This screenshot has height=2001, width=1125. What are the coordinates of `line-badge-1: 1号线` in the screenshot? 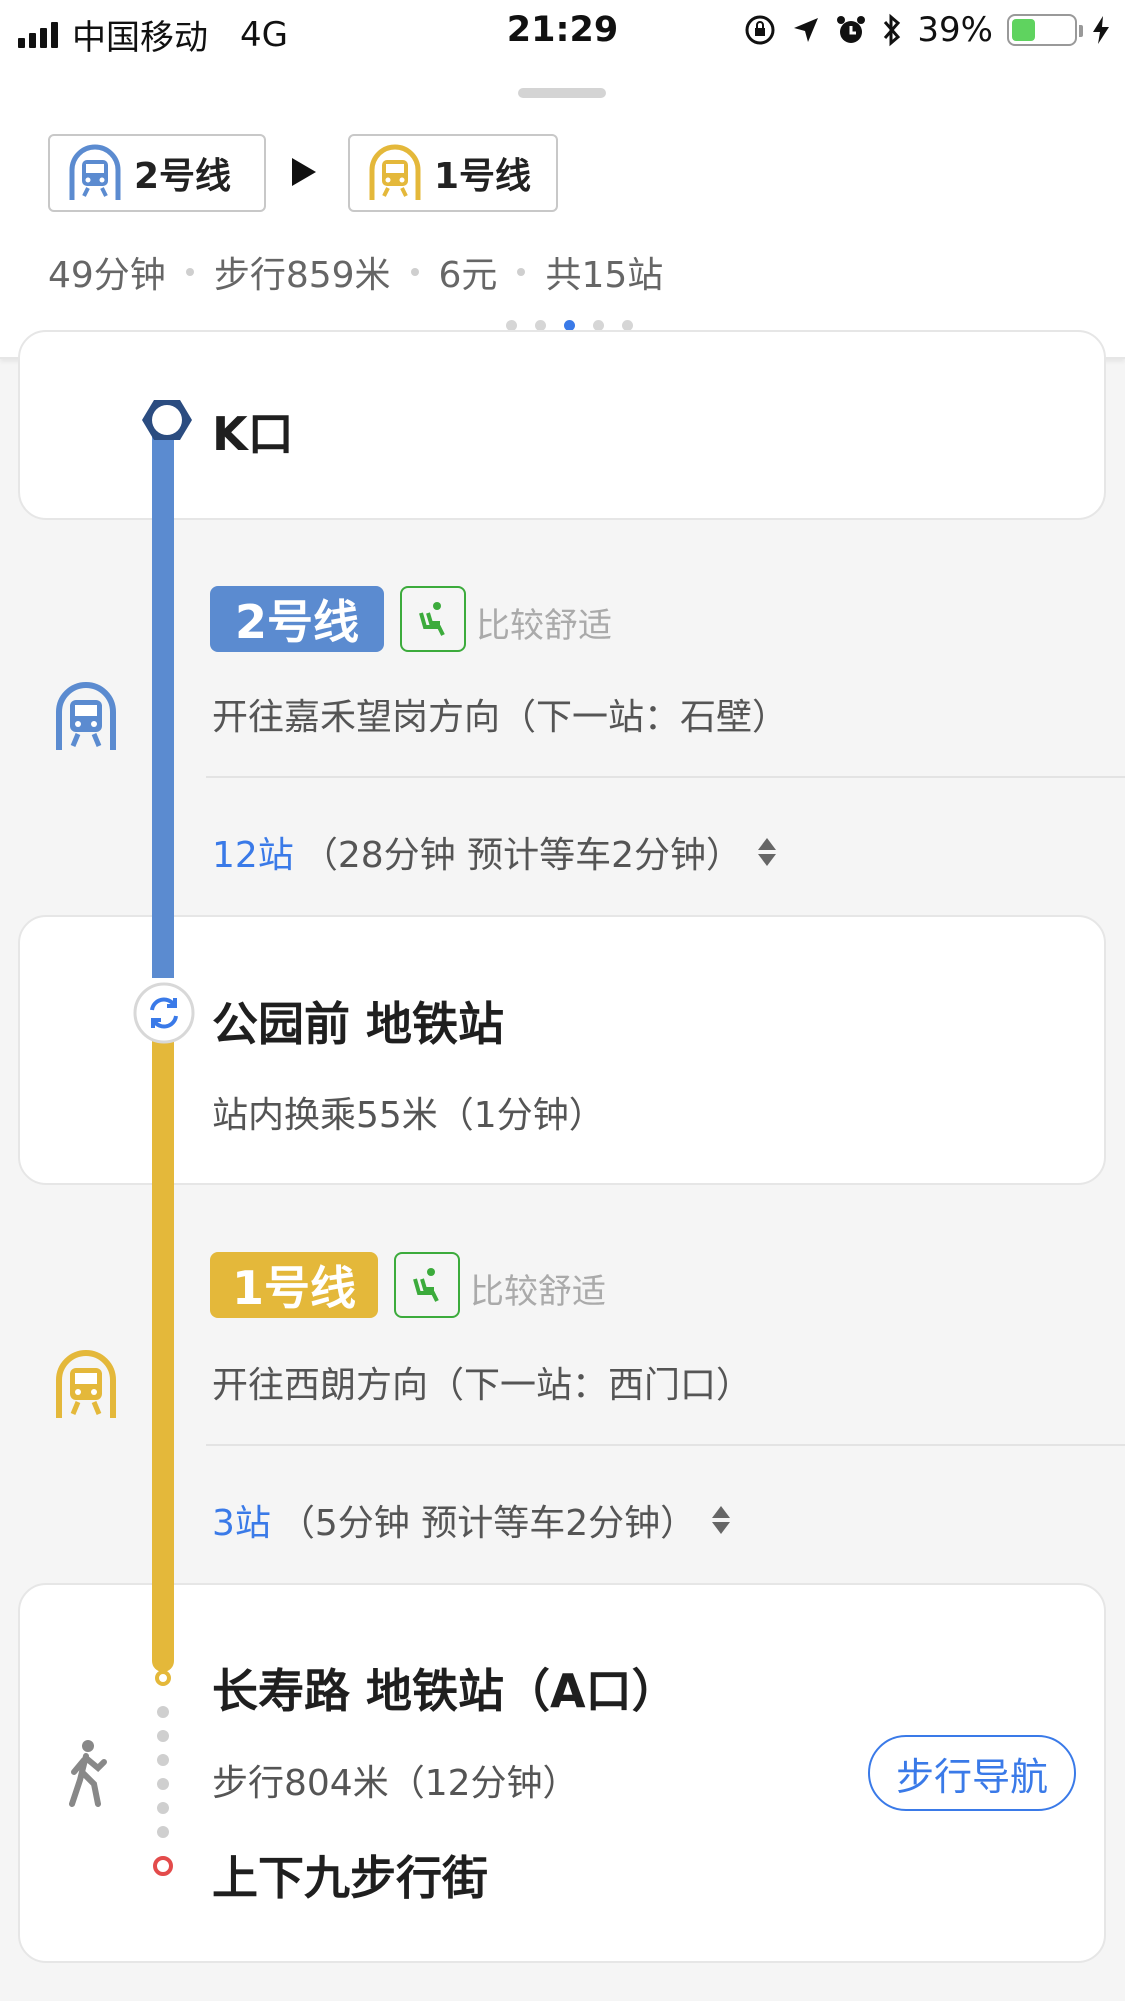 It's located at (294, 1285).